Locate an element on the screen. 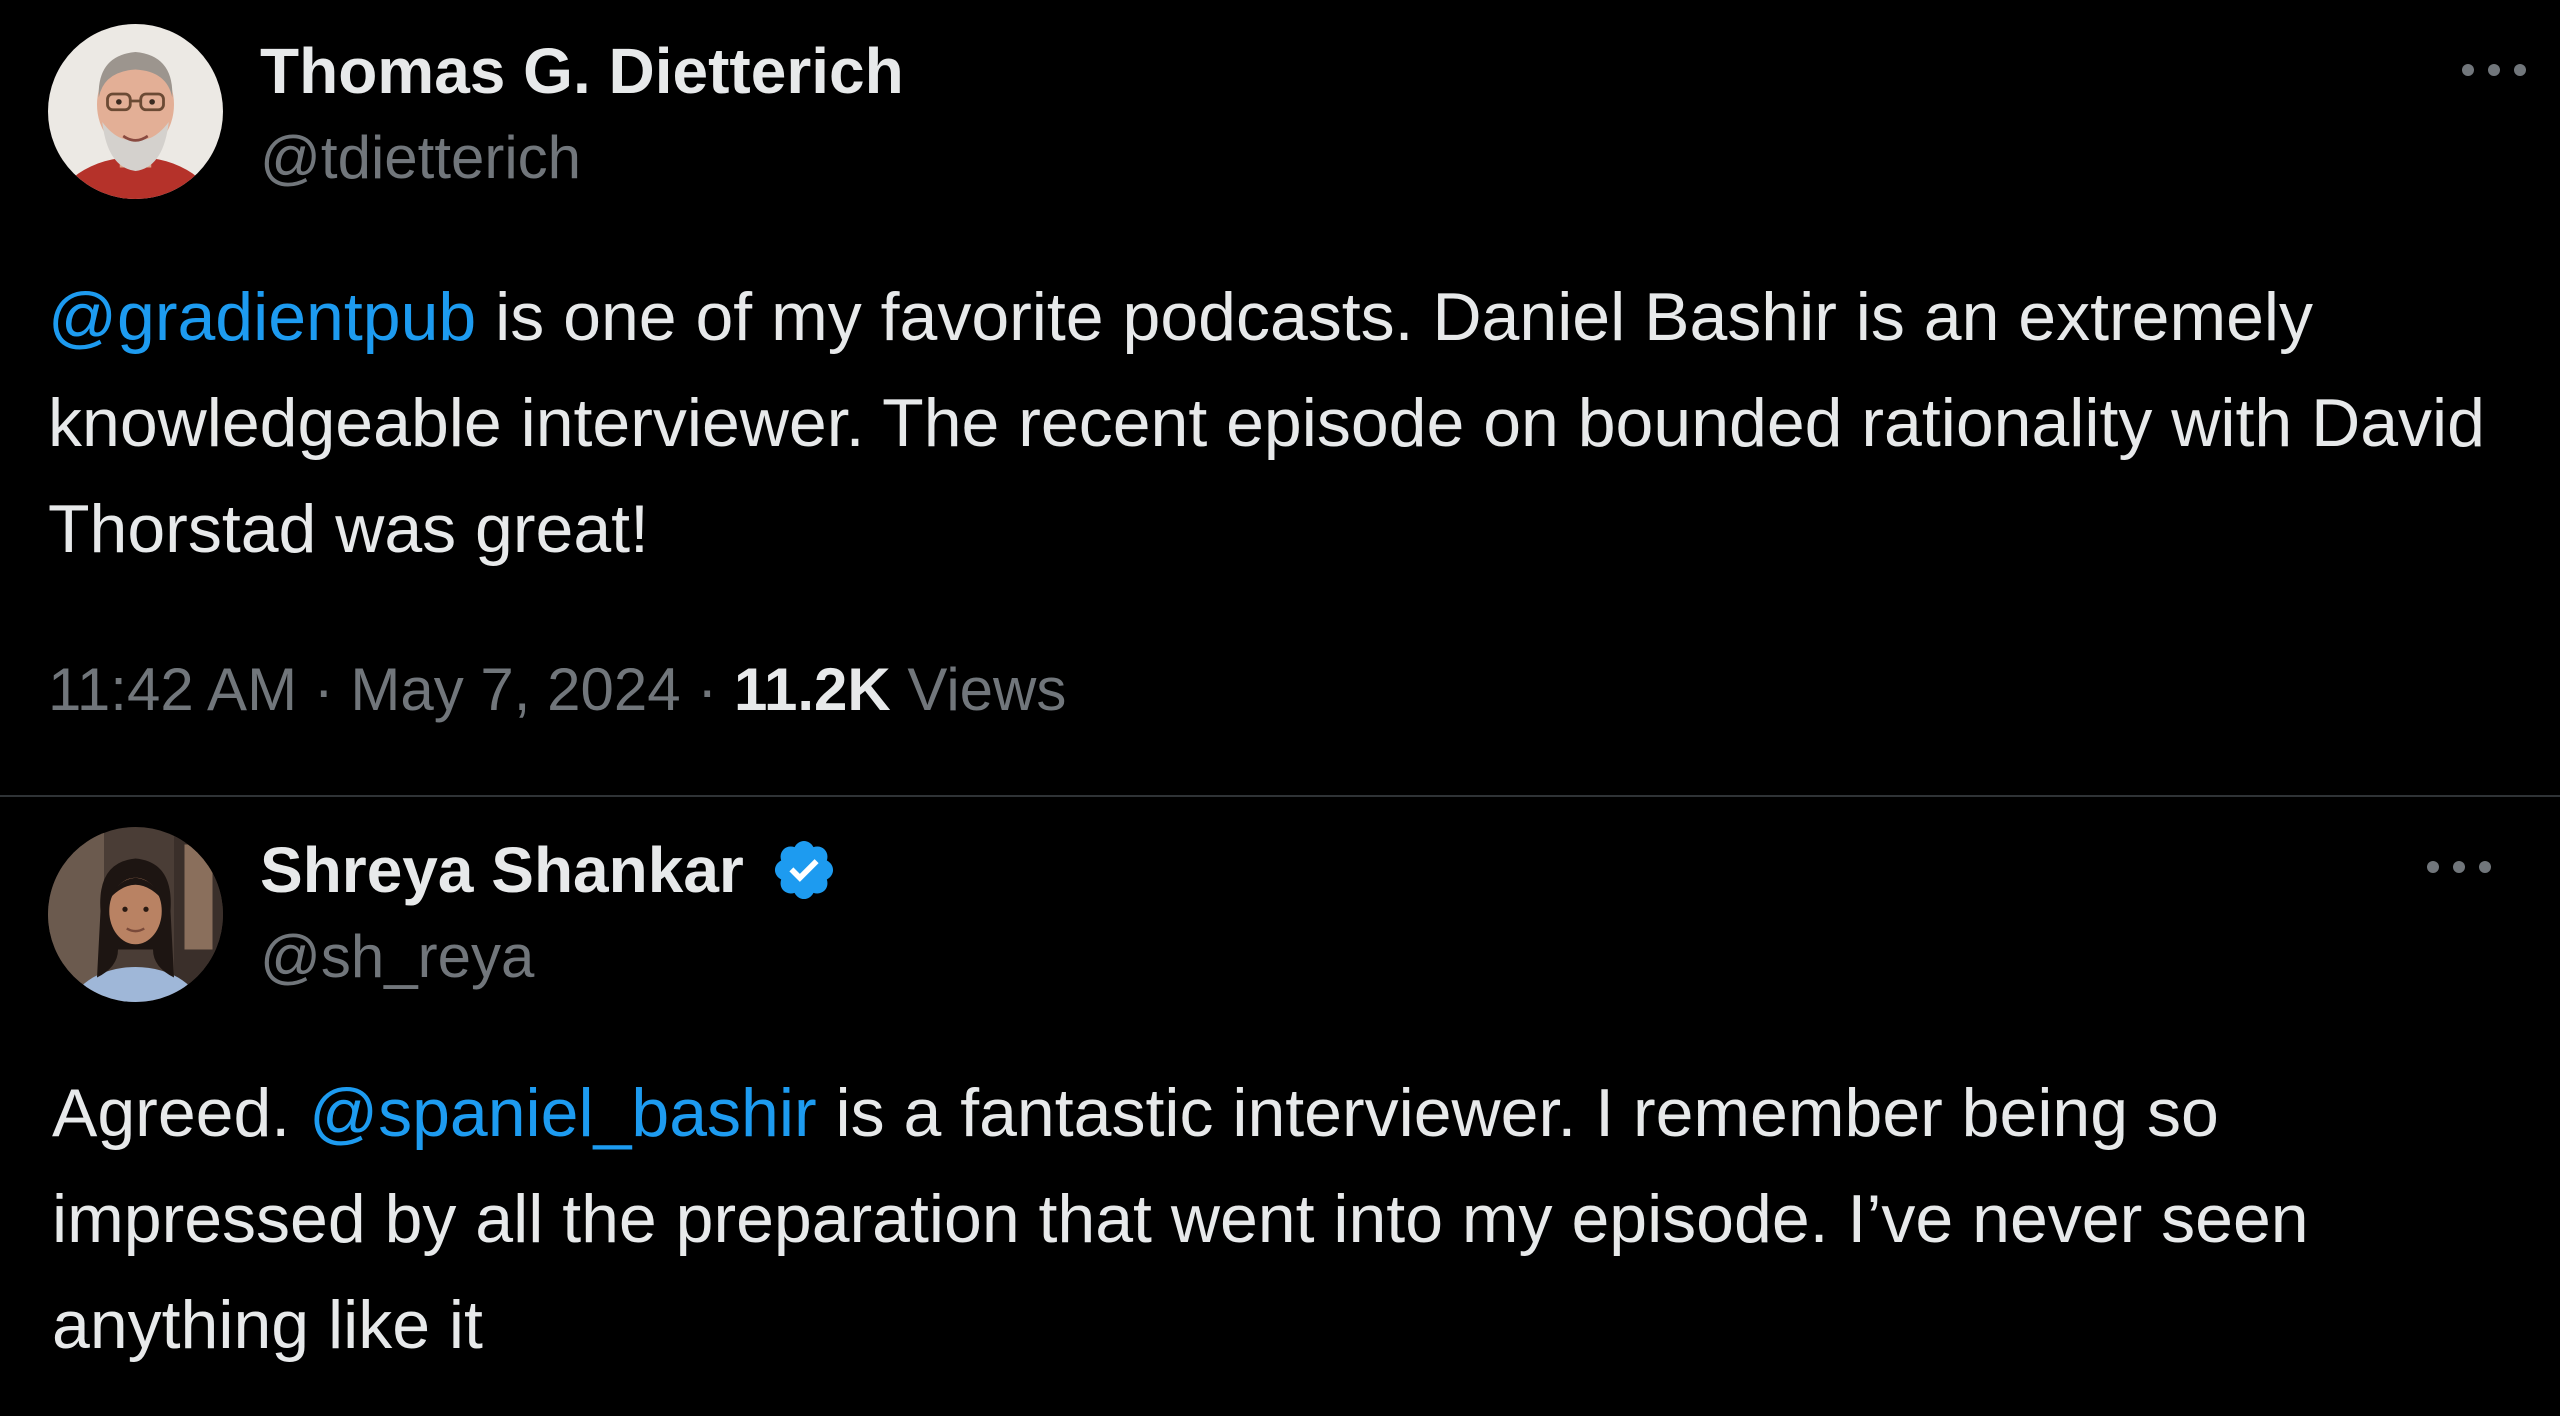 This screenshot has width=2560, height=1416. tweet-time: 11:42 AM is located at coordinates (172, 689).